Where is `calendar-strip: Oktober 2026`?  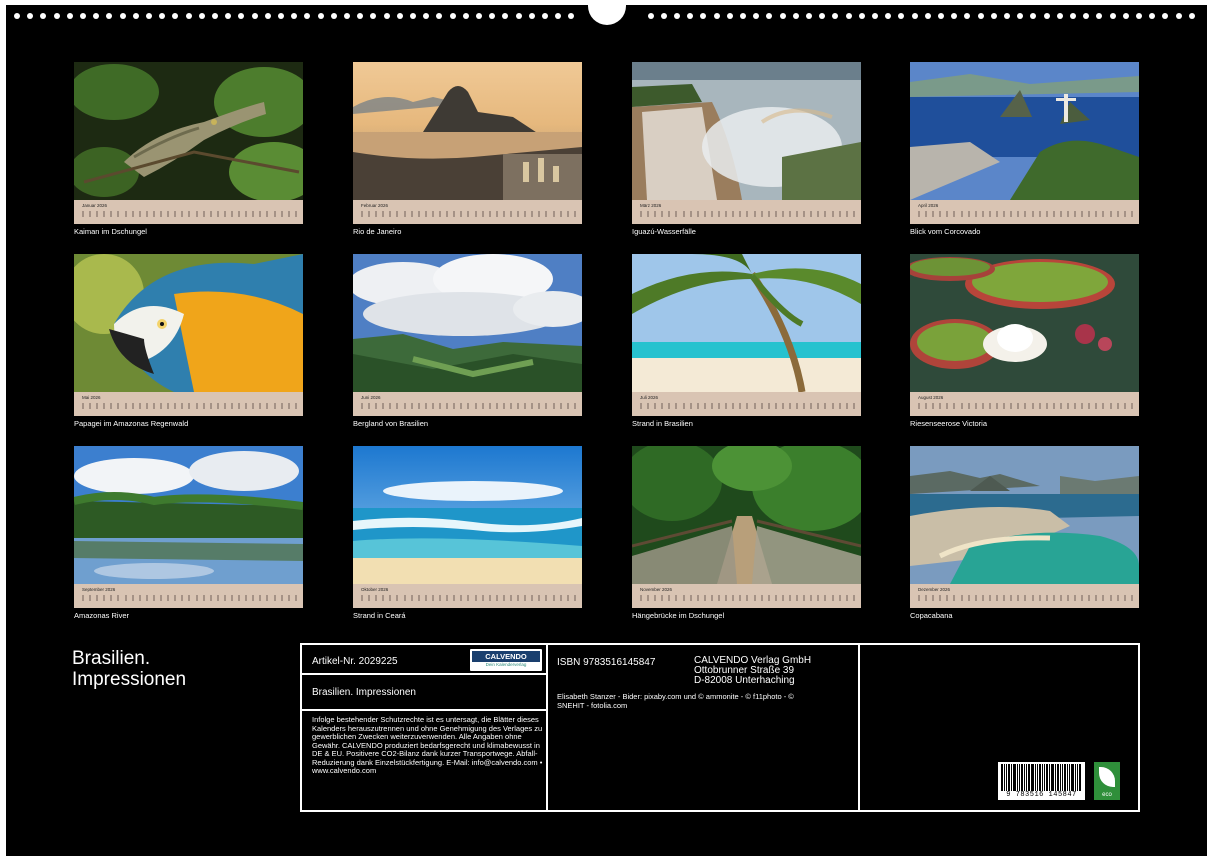 calendar-strip: Oktober 2026 is located at coordinates (467, 596).